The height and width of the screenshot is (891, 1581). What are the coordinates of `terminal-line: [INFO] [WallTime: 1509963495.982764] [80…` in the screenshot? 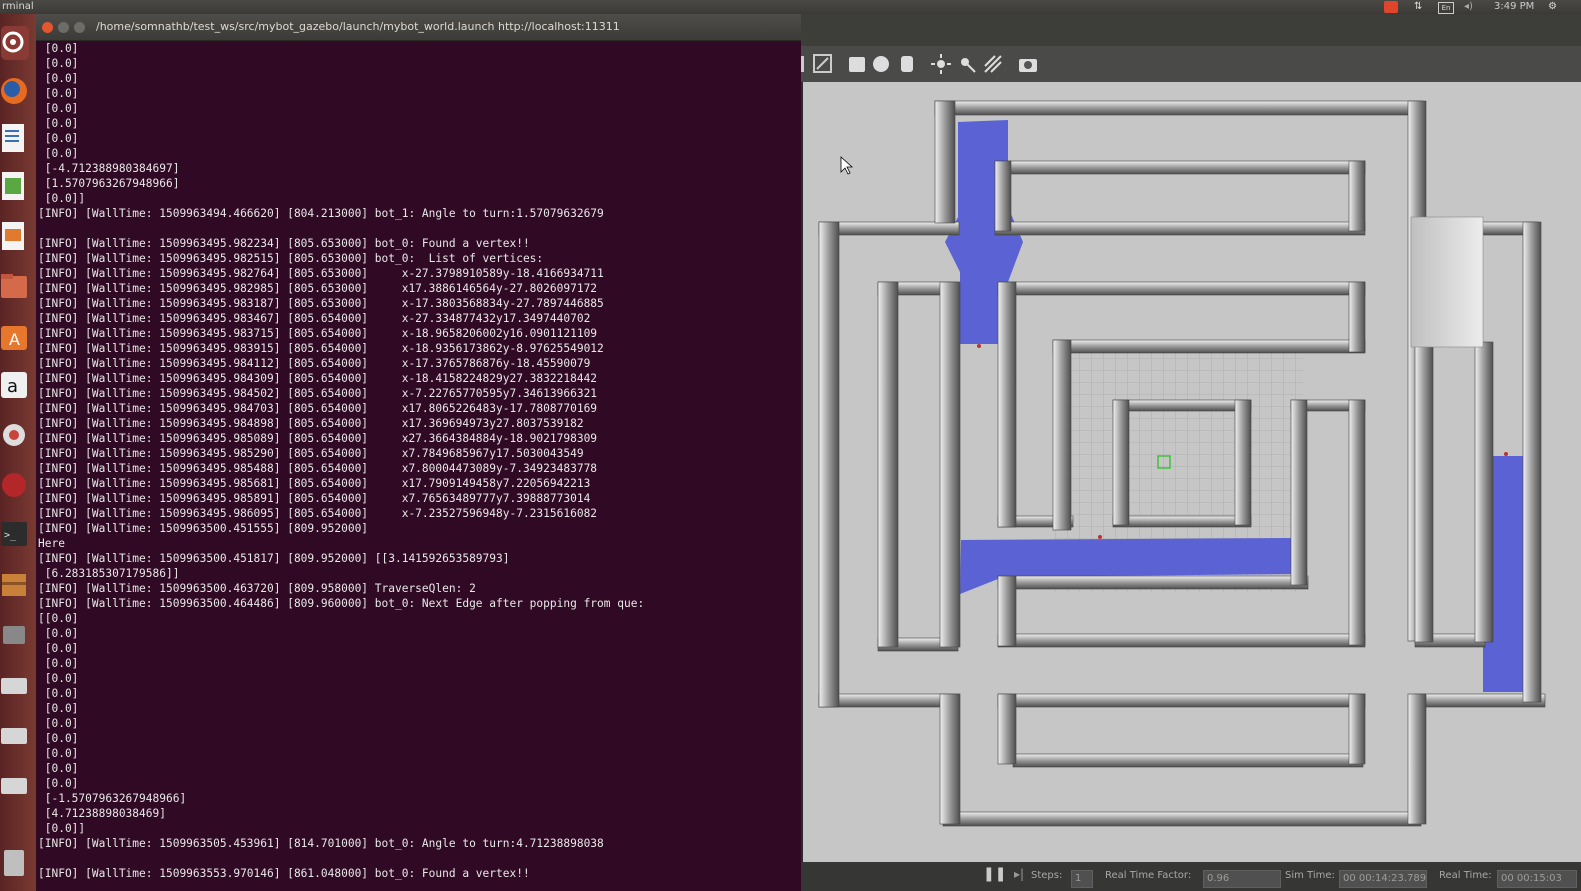 It's located at (321, 273).